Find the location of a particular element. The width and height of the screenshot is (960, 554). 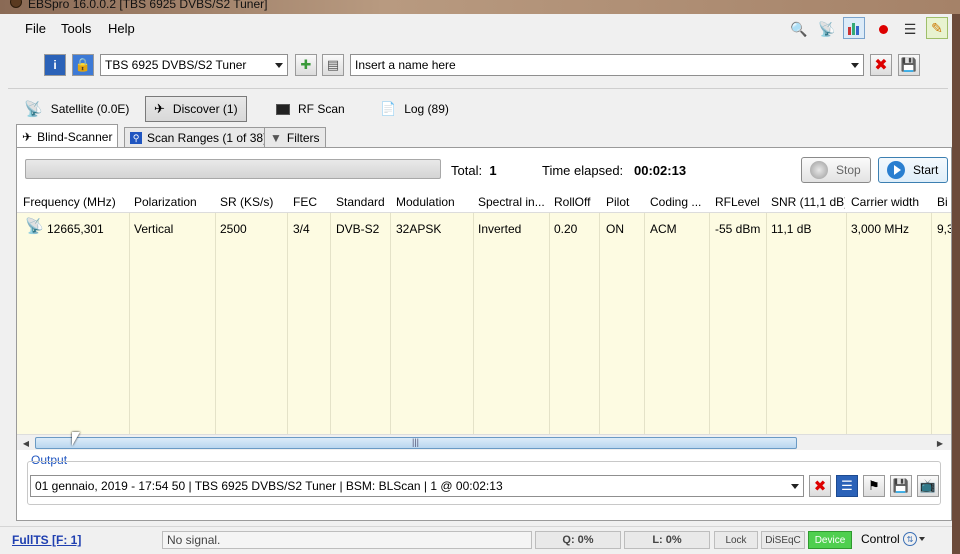

tab-log-label: Log (89) is located at coordinates (426, 109).